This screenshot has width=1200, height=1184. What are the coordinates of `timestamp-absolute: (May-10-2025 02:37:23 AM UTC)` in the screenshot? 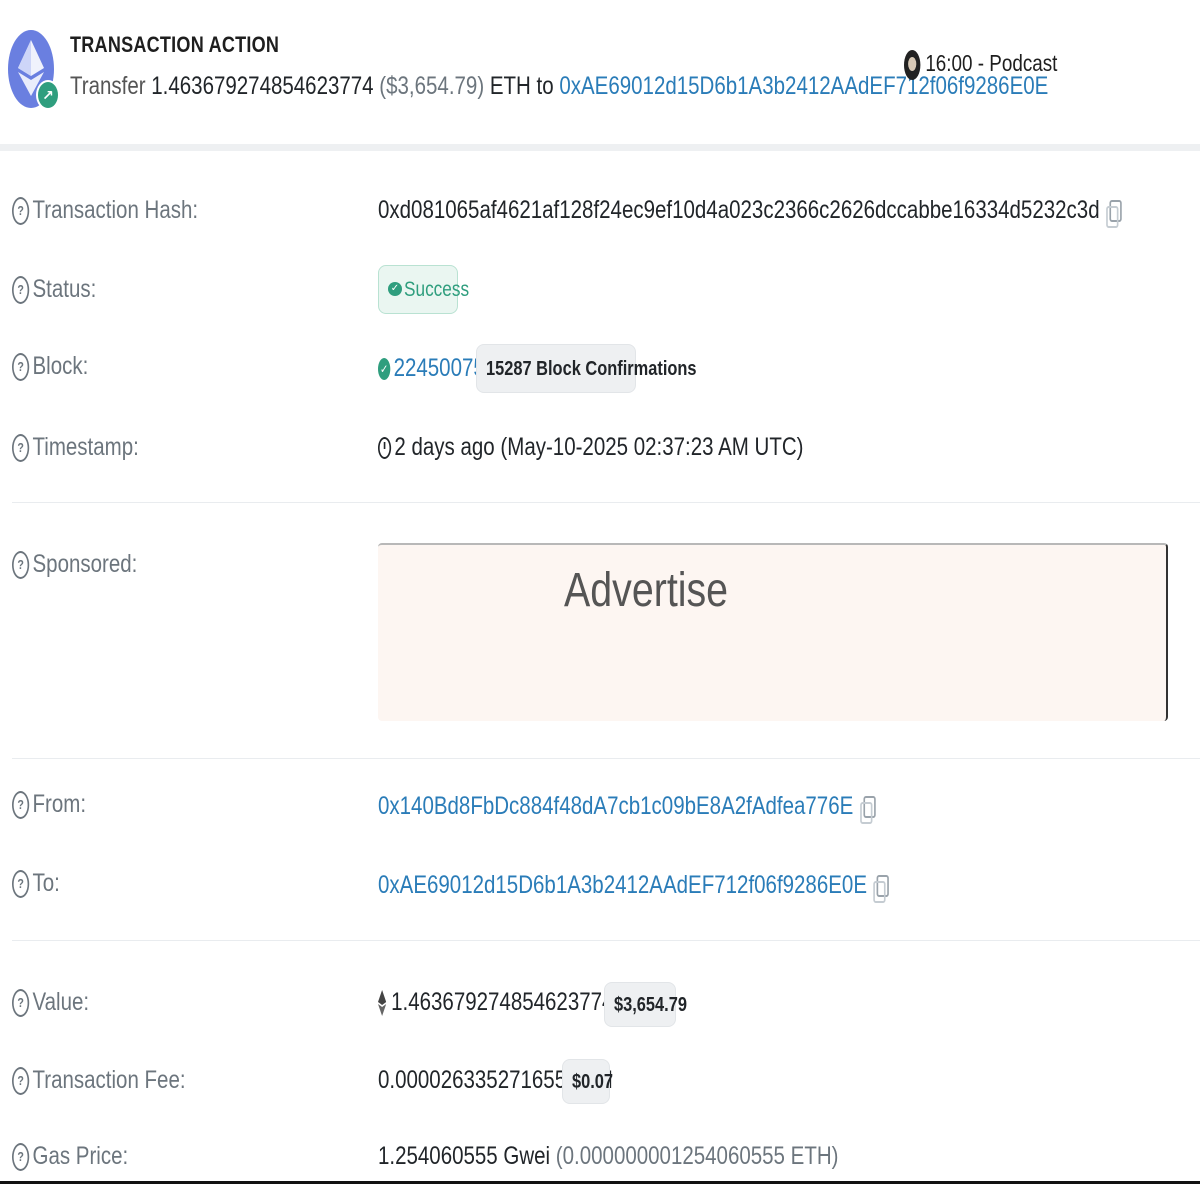 It's located at (652, 447).